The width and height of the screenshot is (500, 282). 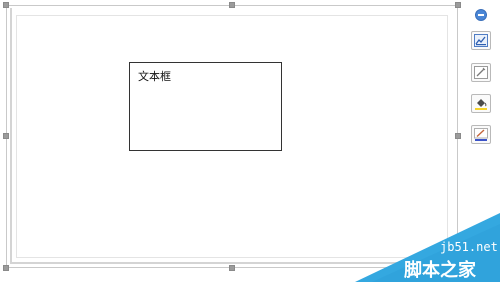 What do you see at coordinates (440, 270) in the screenshot?
I see `watermark-brand: 脚本之家` at bounding box center [440, 270].